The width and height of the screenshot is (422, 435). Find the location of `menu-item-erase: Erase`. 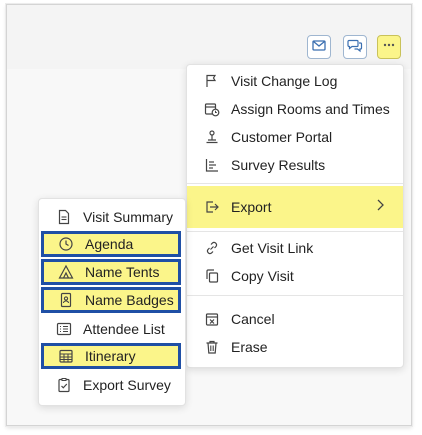

menu-item-erase: Erase is located at coordinates (295, 347).